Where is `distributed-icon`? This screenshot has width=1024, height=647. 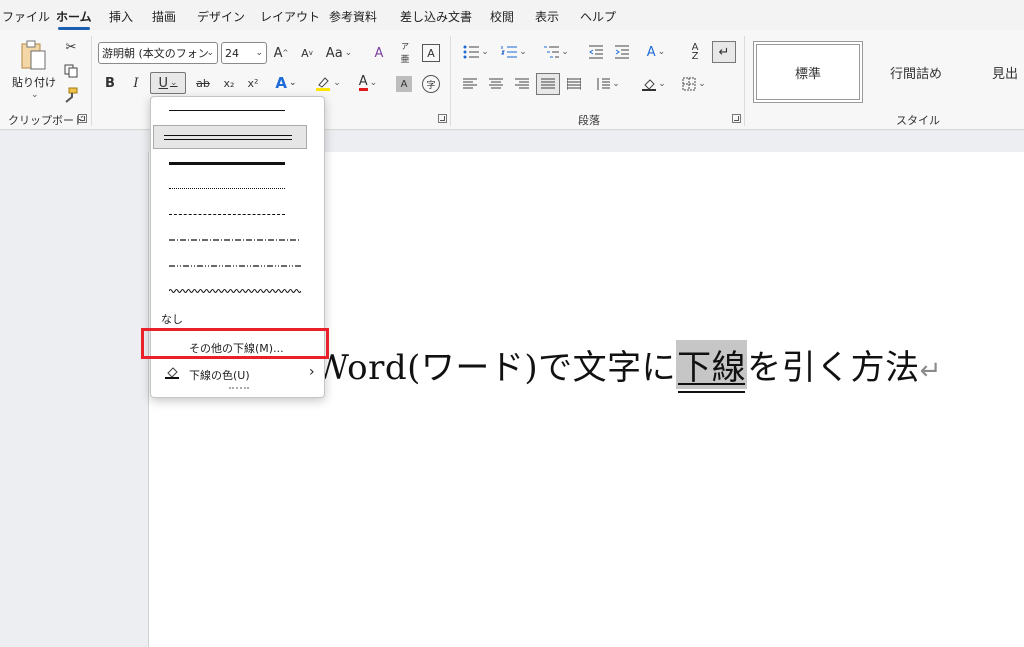
distributed-icon is located at coordinates (574, 84).